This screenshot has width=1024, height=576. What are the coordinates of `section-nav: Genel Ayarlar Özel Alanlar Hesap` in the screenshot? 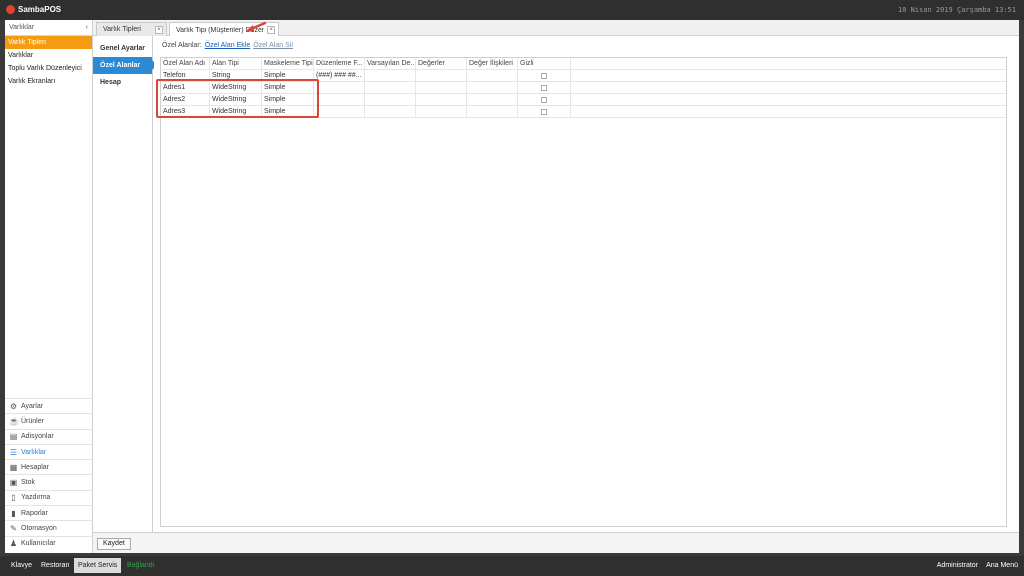 It's located at (125, 284).